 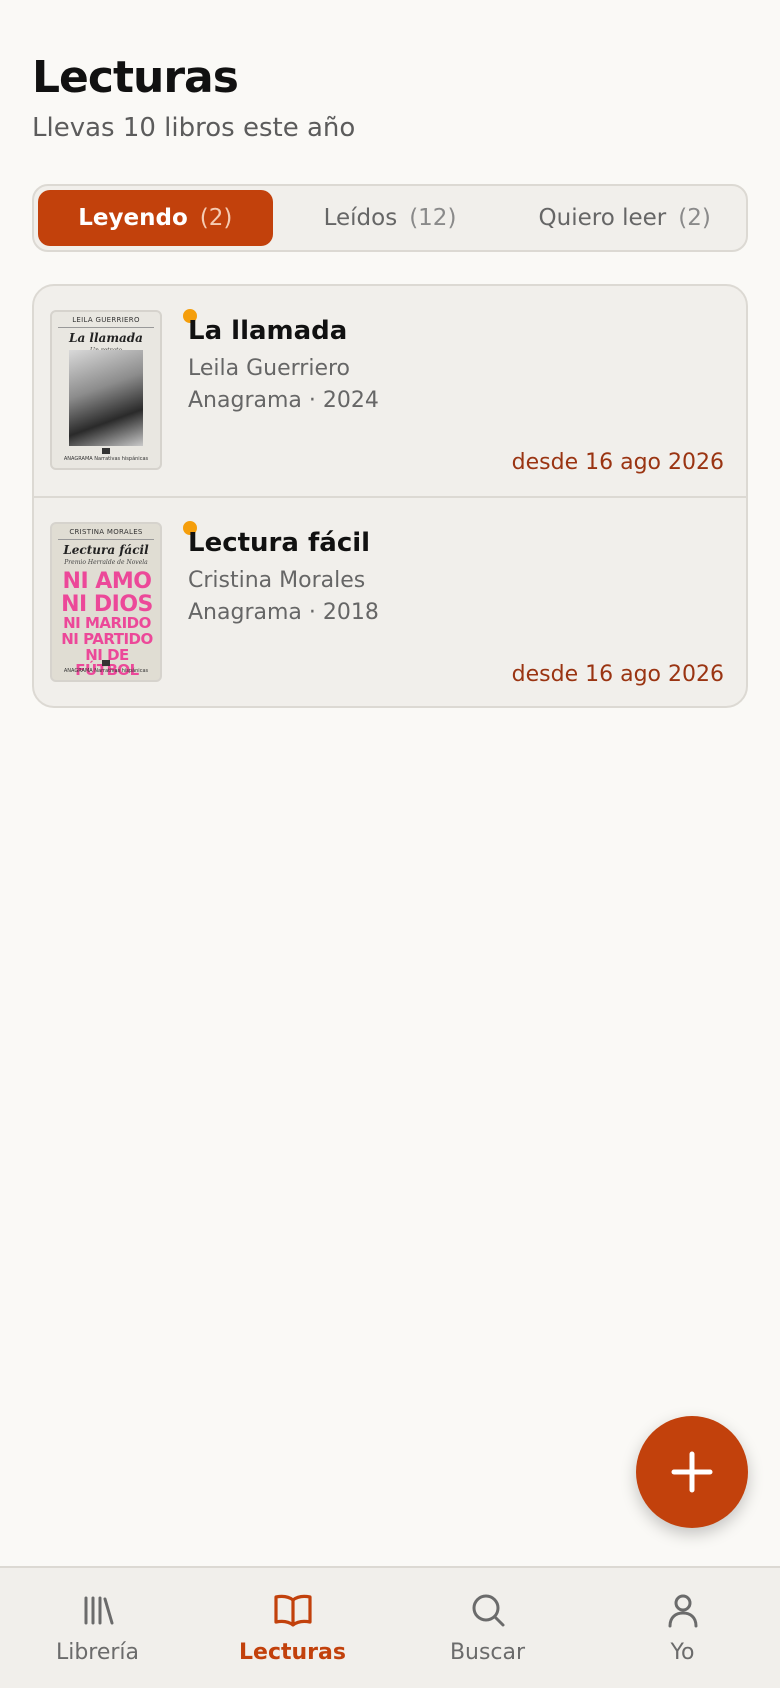 I want to click on nav-label: Buscar, so click(x=487, y=1652).